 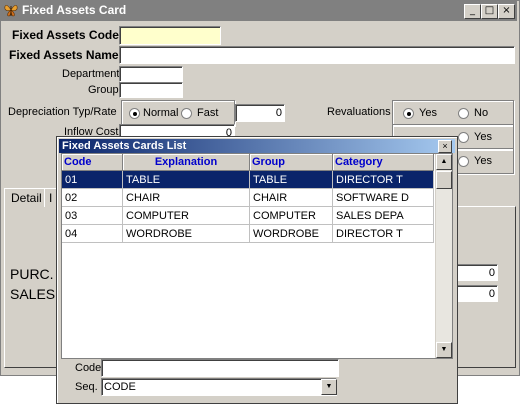 What do you see at coordinates (291, 179) in the screenshot?
I see `cell-group: TABLE` at bounding box center [291, 179].